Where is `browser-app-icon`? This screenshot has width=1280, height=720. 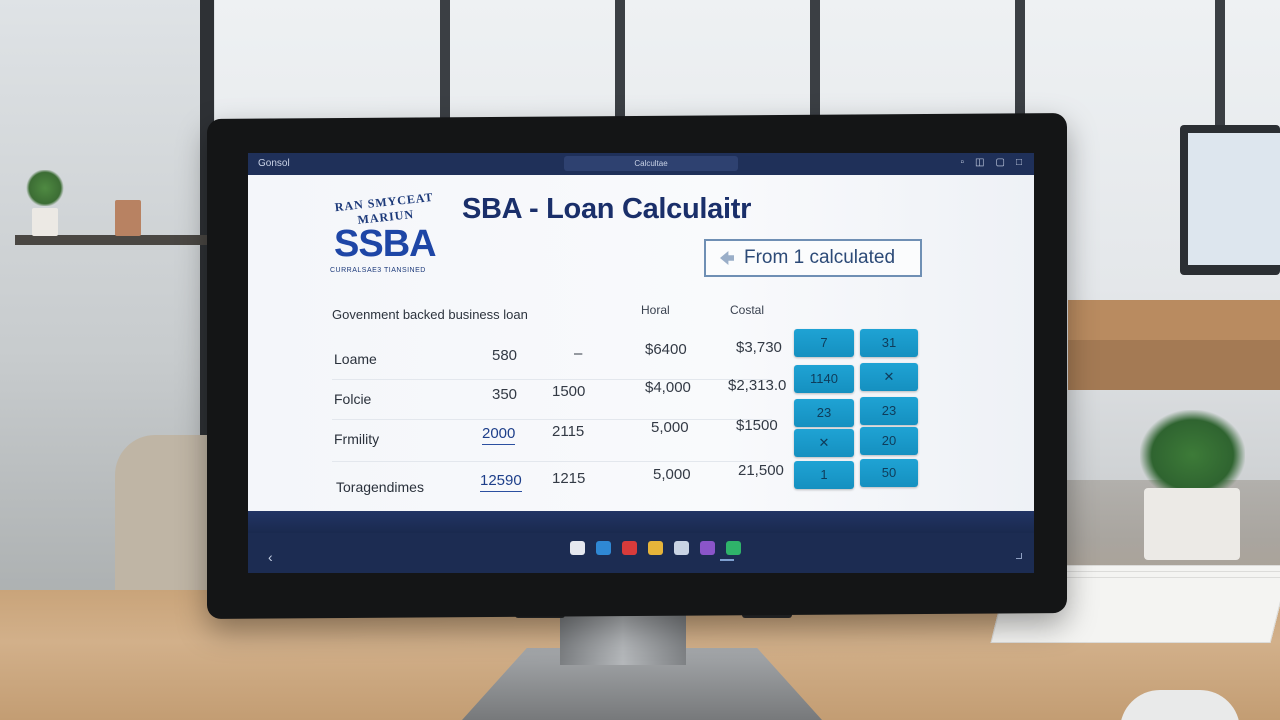 browser-app-icon is located at coordinates (655, 548).